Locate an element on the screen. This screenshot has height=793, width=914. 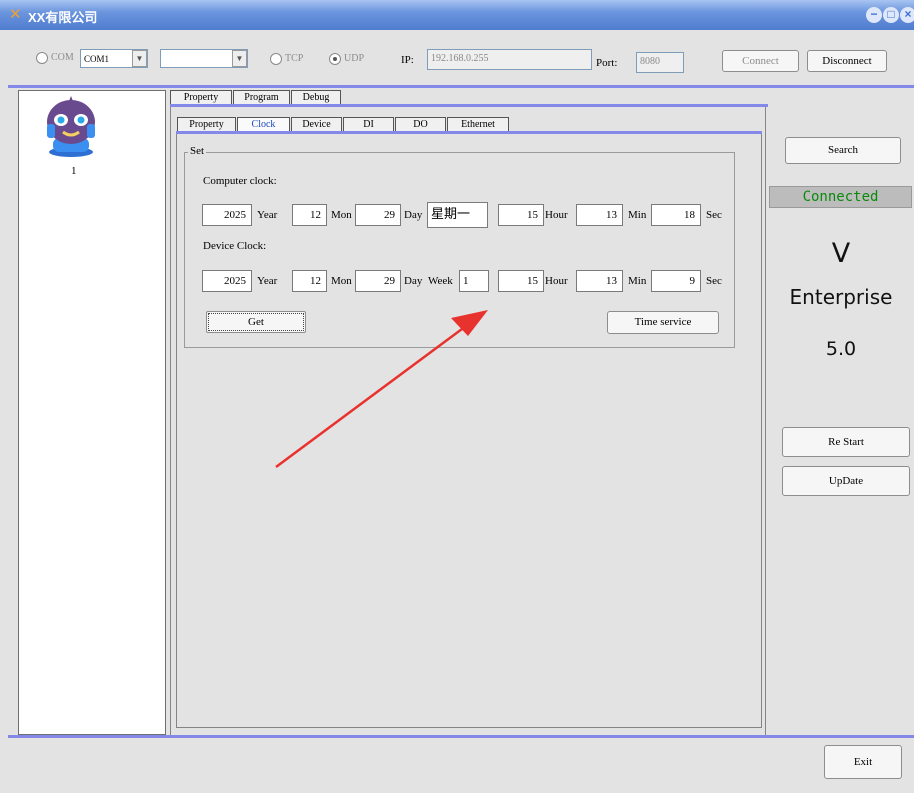
time-service-button: Time service is located at coordinates (663, 322).